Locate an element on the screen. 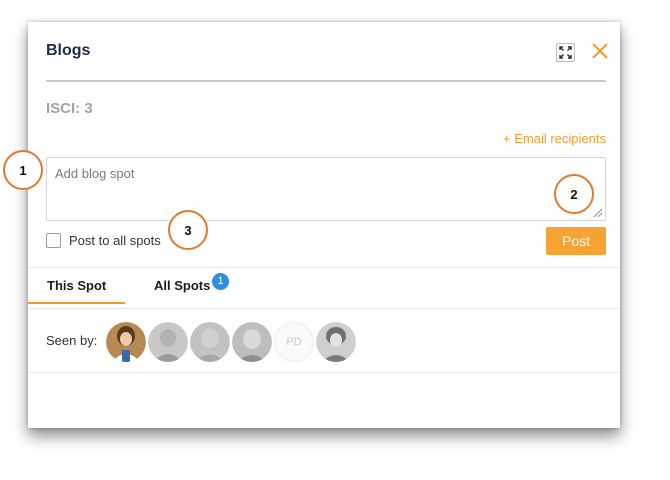  post-button: Post is located at coordinates (576, 241).